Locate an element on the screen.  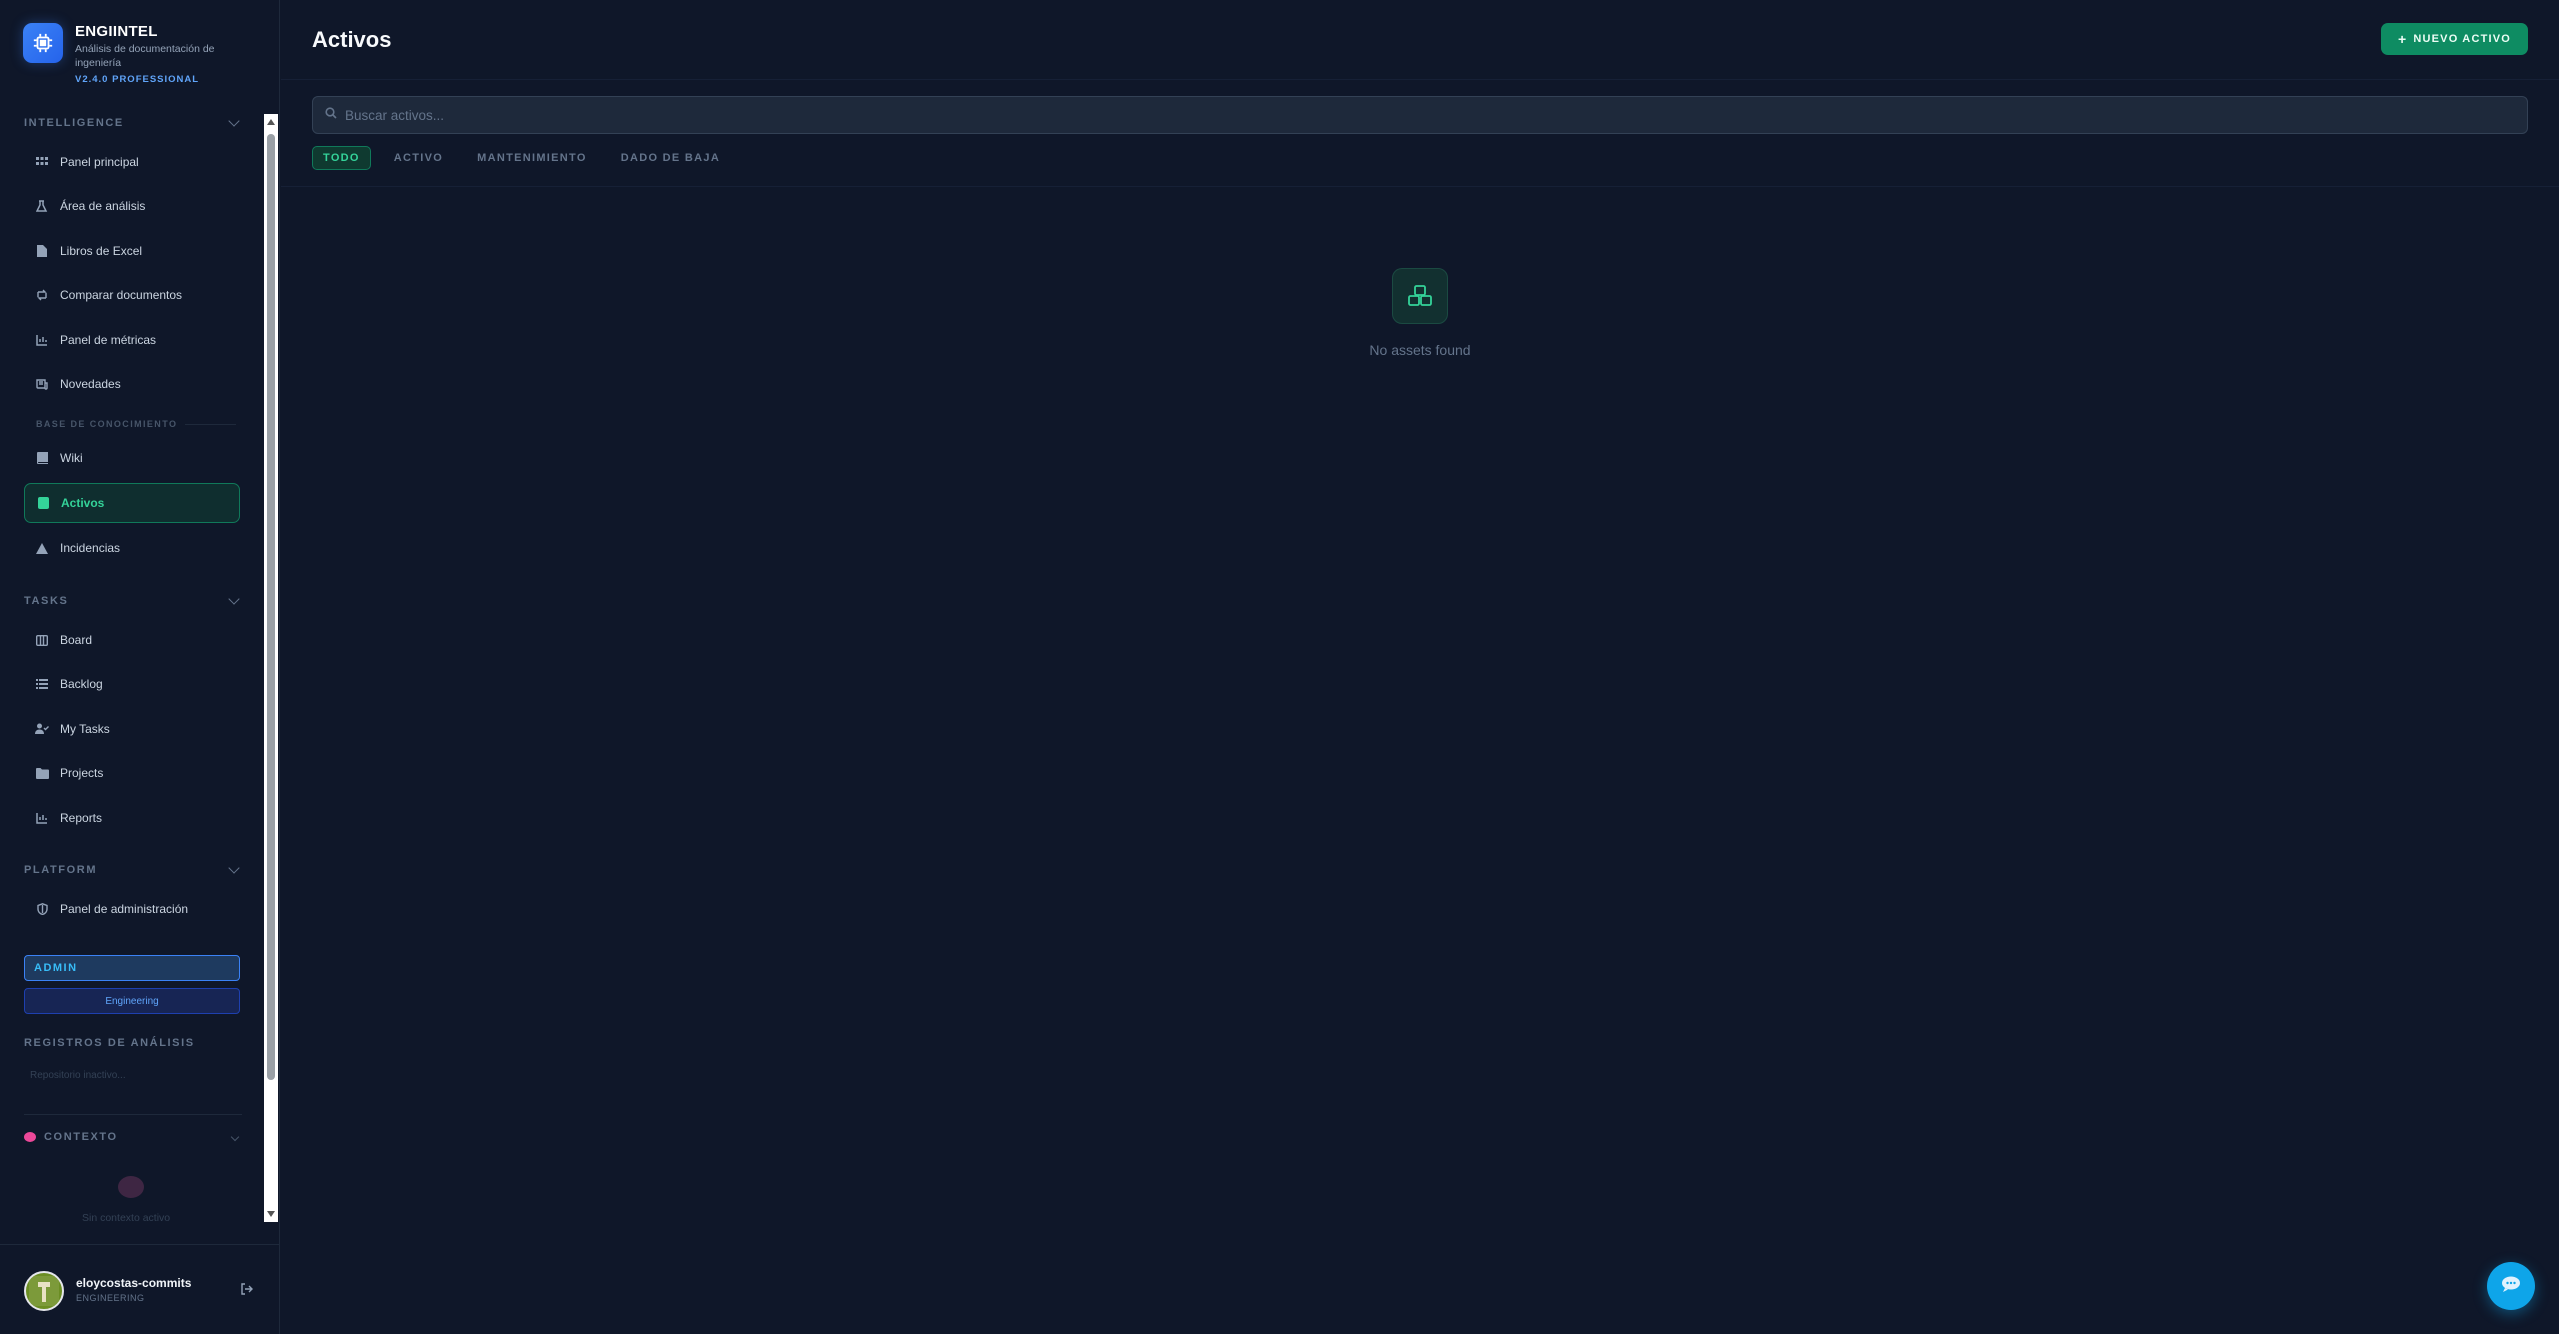
search-icon is located at coordinates (331, 115).